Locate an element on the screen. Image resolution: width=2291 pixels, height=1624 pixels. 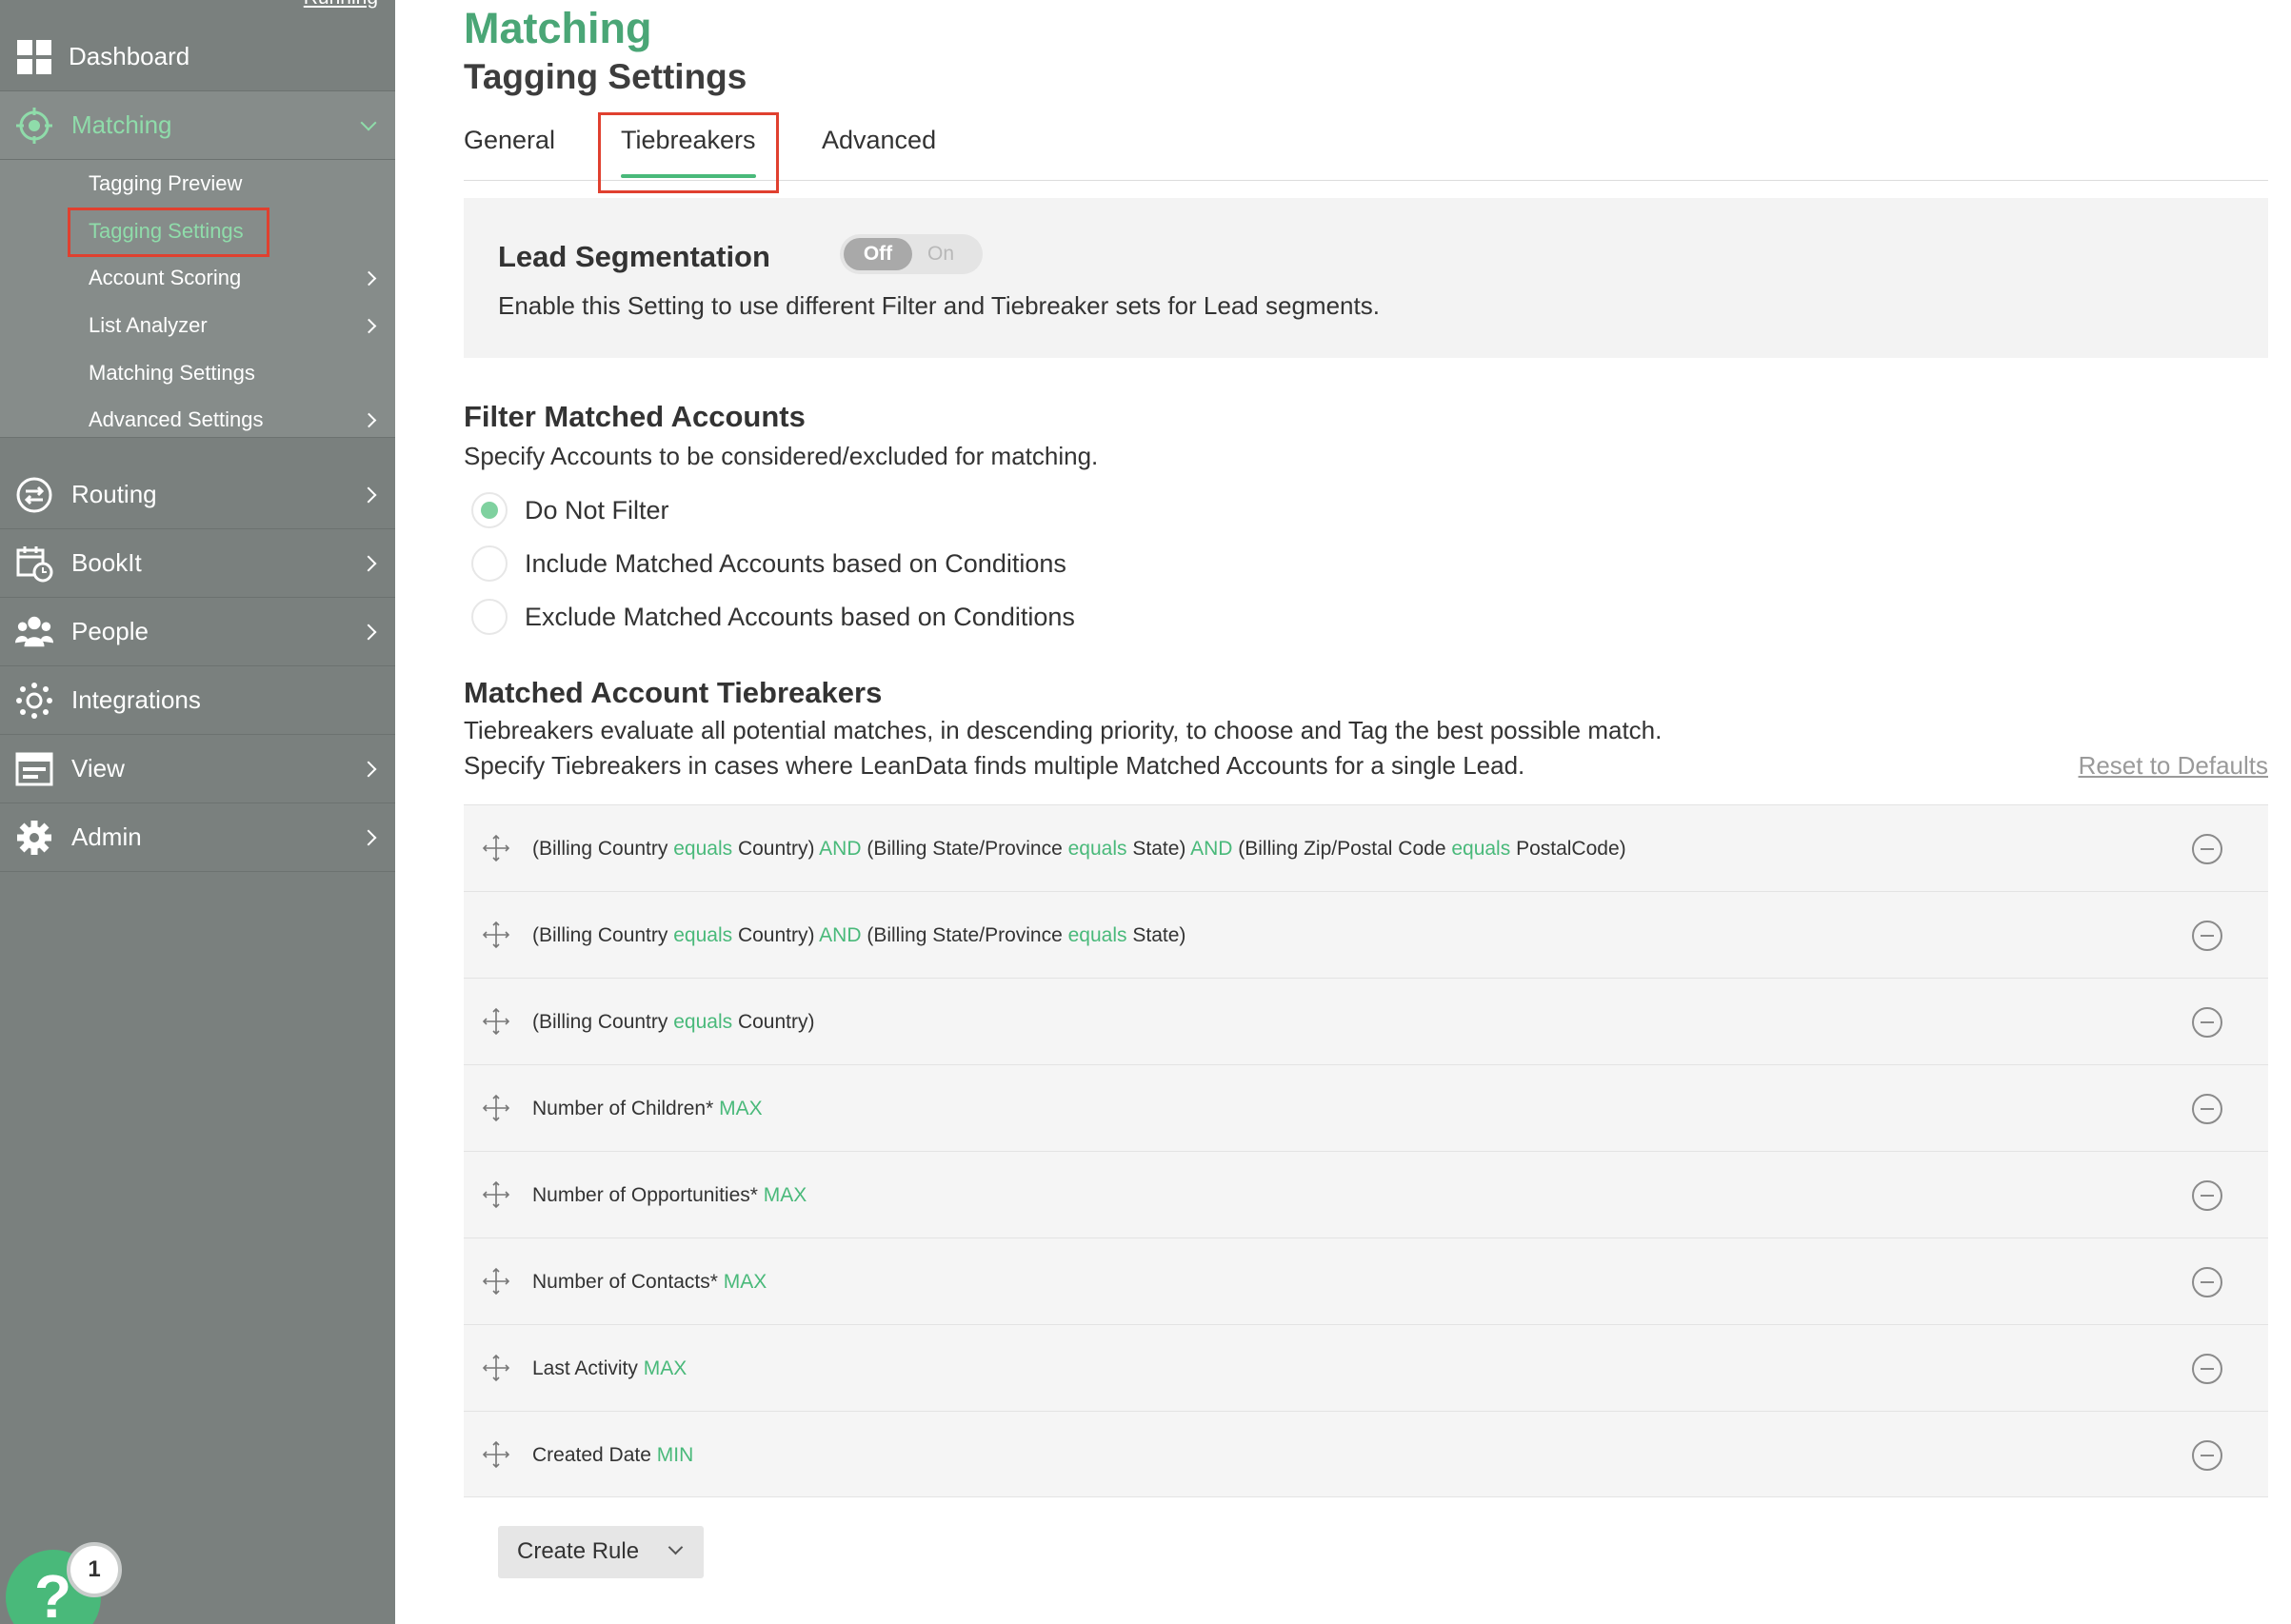
chevron-down-icon is located at coordinates (675, 1547).